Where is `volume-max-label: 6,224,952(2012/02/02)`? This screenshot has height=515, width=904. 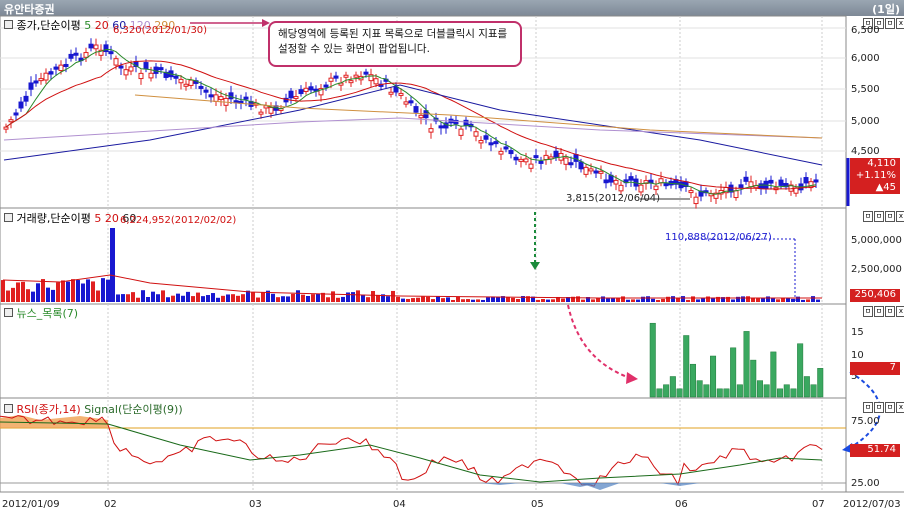 volume-max-label: 6,224,952(2012/02/02) is located at coordinates (178, 220).